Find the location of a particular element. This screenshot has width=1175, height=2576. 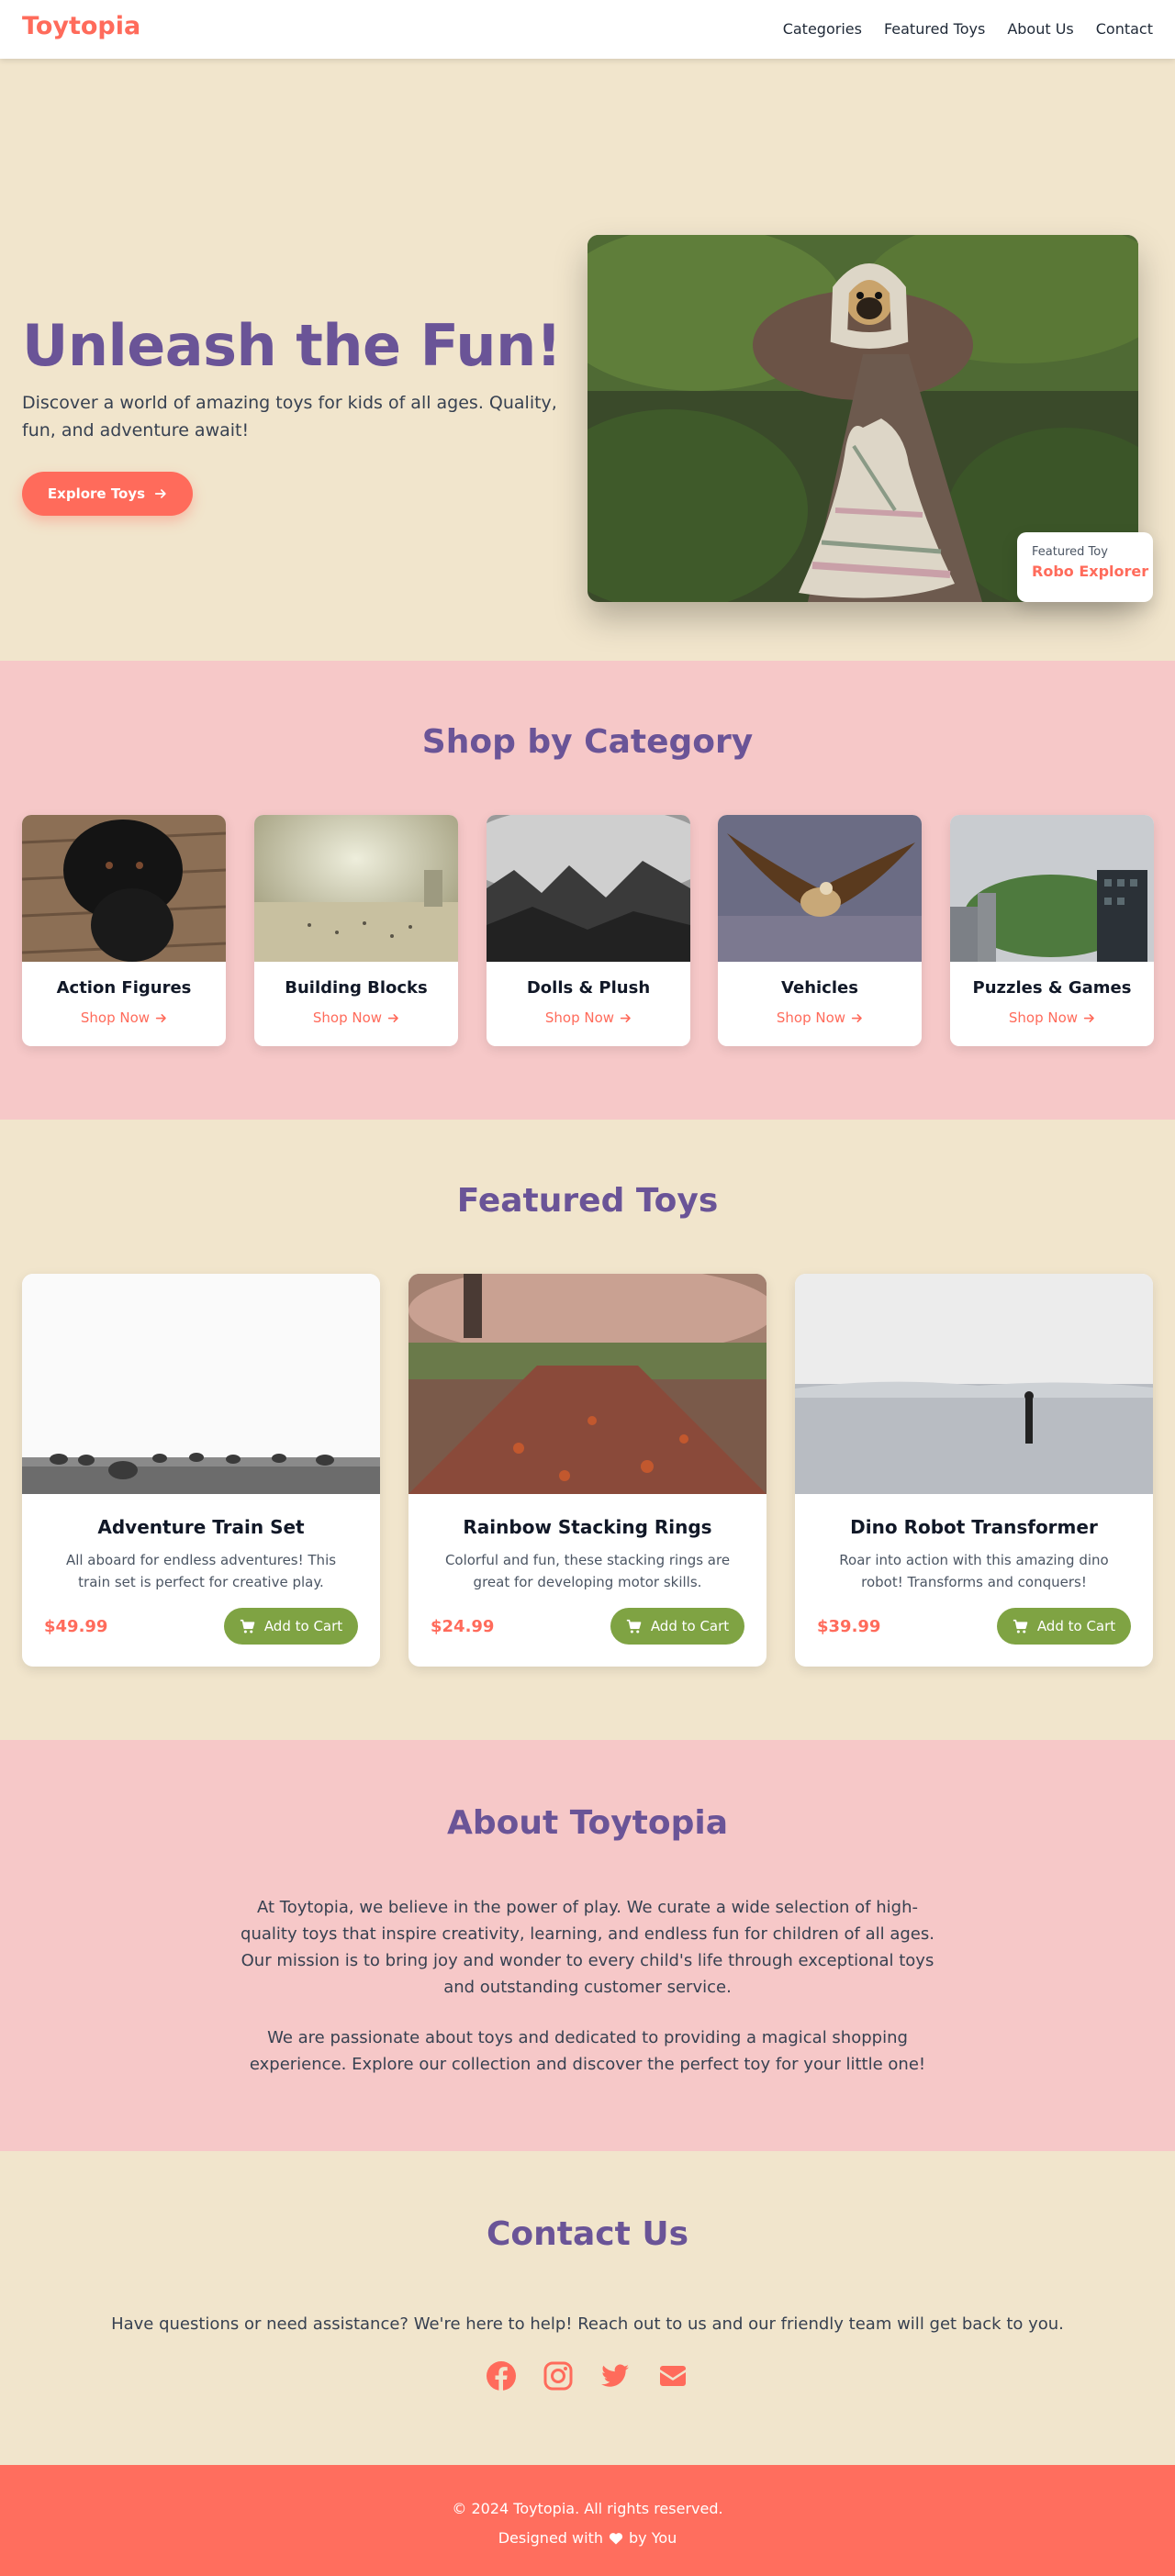

featured-title: Featured Toys is located at coordinates (587, 1201).